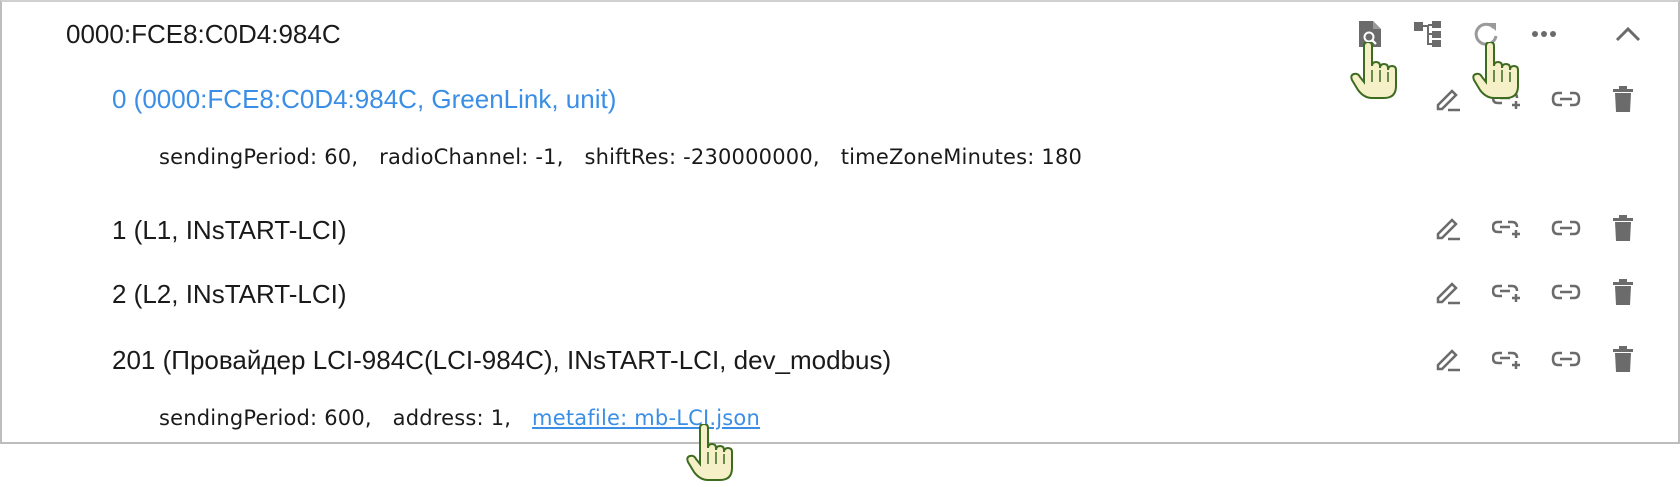  Describe the element at coordinates (471, 157) in the screenshot. I see `param: radioChannel: -1,` at that location.